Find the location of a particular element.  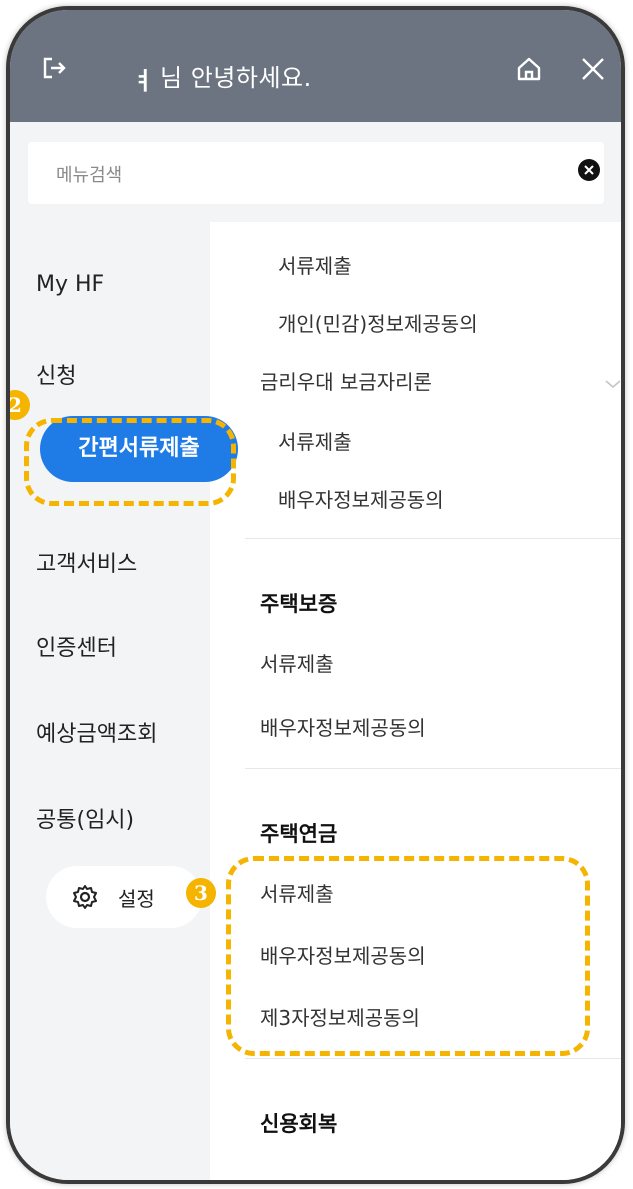

close-icon is located at coordinates (593, 69).